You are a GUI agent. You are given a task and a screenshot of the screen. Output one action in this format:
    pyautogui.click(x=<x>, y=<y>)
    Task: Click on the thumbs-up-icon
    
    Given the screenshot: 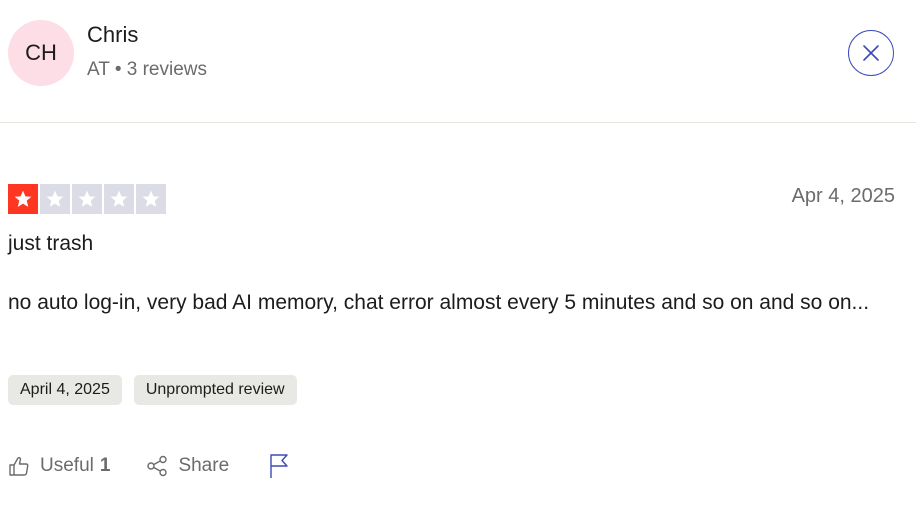 What is the action you would take?
    pyautogui.click(x=19, y=466)
    